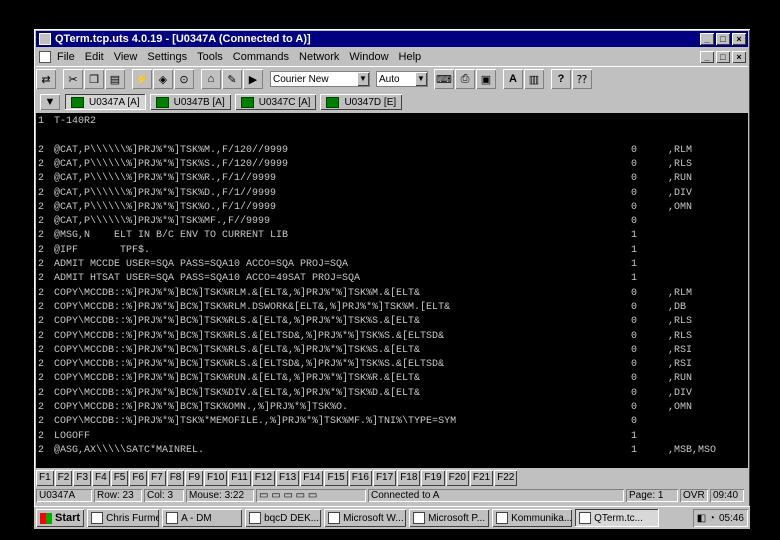 This screenshot has height=540, width=780. I want to click on menu-network: Network, so click(319, 57).